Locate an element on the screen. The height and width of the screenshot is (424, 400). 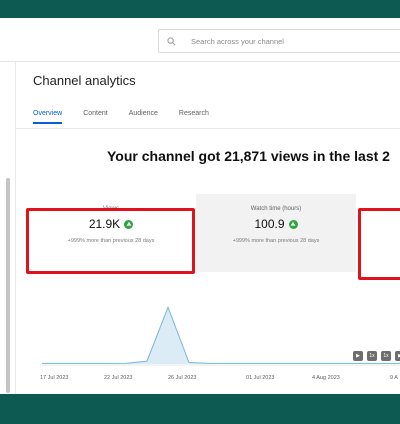
tab-audience: Audience is located at coordinates (143, 116).